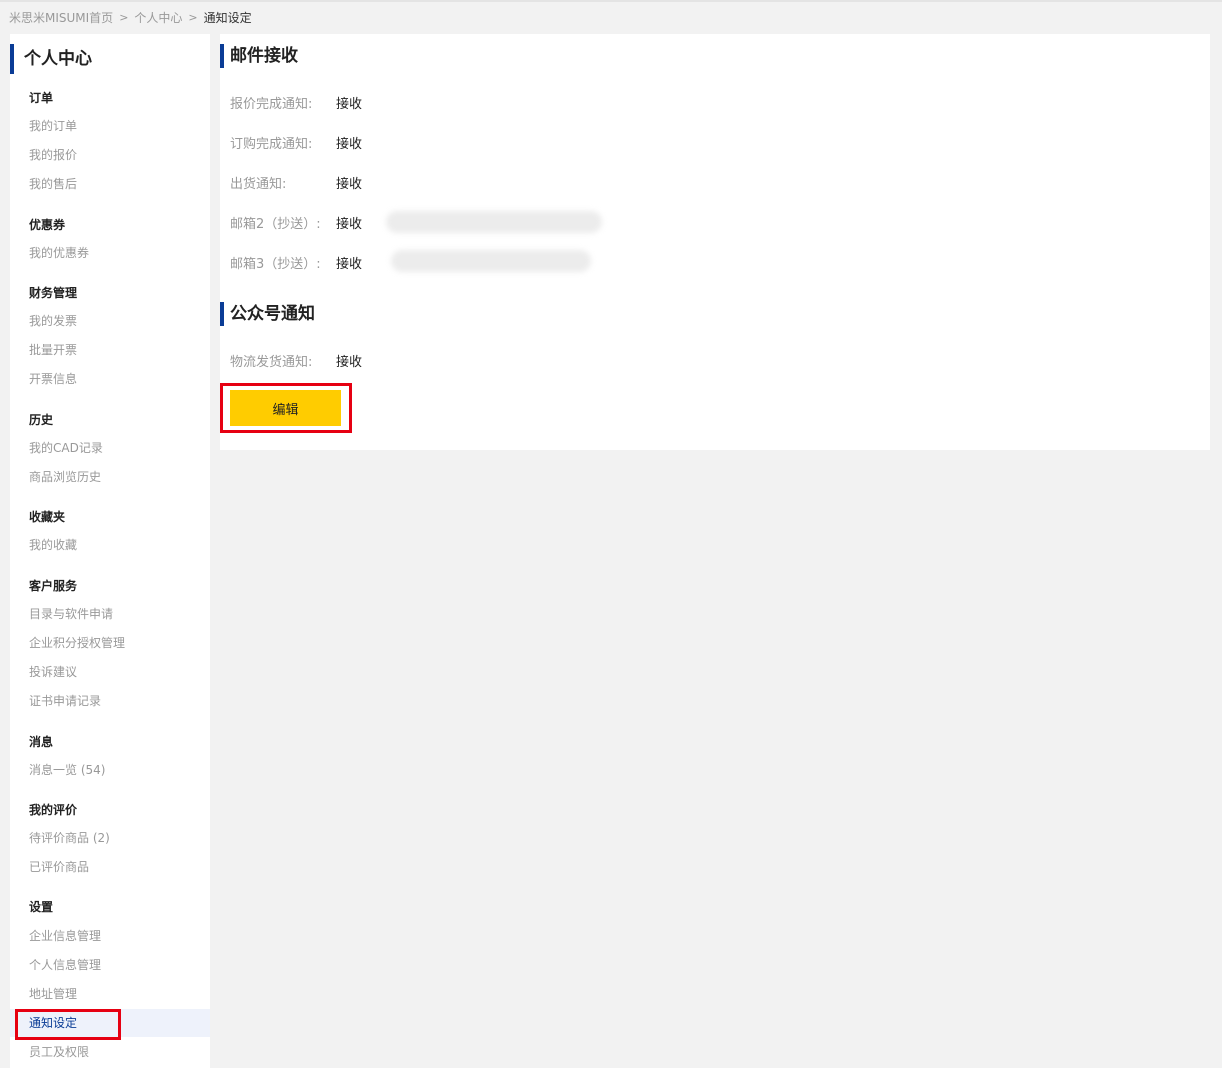  Describe the element at coordinates (53, 586) in the screenshot. I see `sidebar-heading-customer-service: 客户服务` at that location.